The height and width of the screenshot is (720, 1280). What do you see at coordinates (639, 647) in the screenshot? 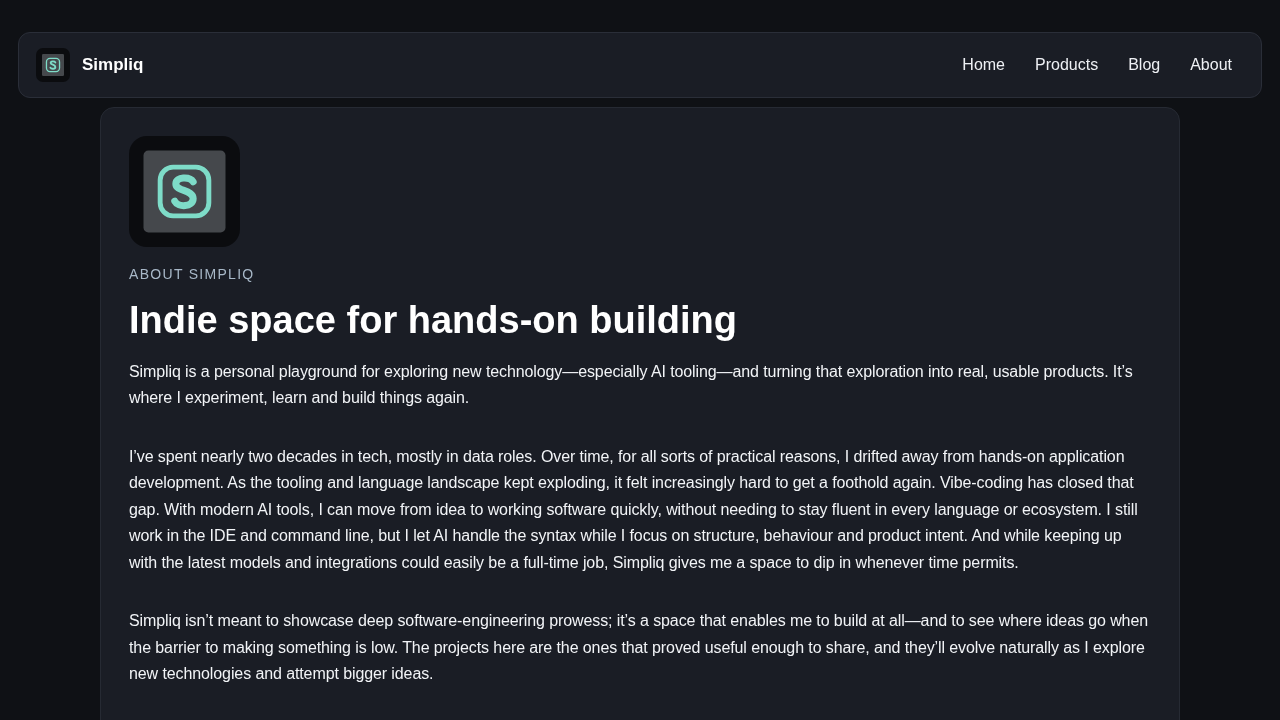
I see `paragraph: Simpliq isn’t meant to showcase deep software-engineering prowess; it’s a space that enables me to build at all—and to see where ideas go when the barrier to making something is low. The projects here are the ones that proved useful enough to share, and they’ll evolve naturally as I explore new technologies and attempt bigger ideas.` at bounding box center [639, 647].